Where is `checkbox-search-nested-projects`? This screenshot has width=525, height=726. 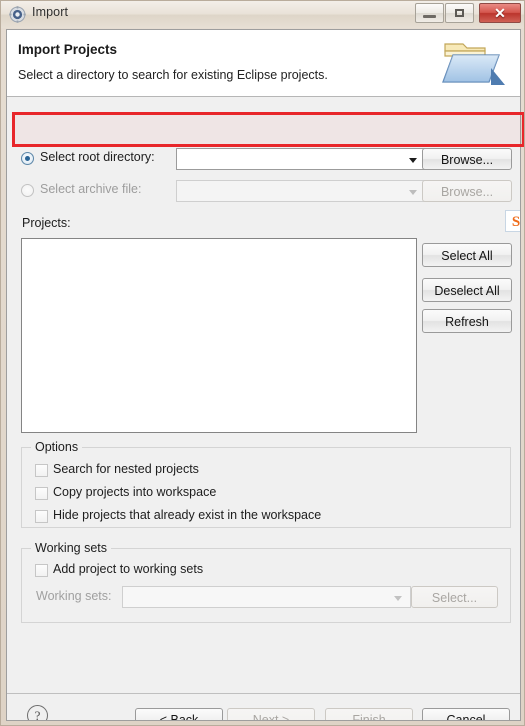 checkbox-search-nested-projects is located at coordinates (41, 470).